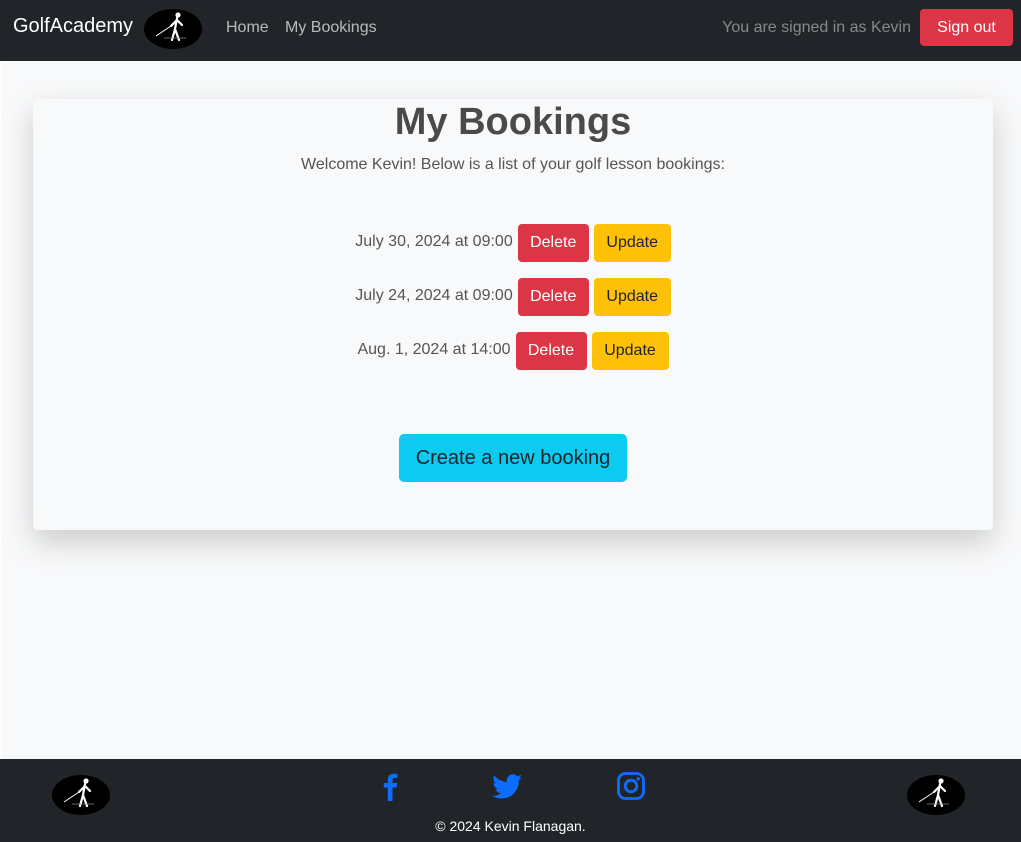  Describe the element at coordinates (390, 786) in the screenshot. I see `facebook-icon` at that location.